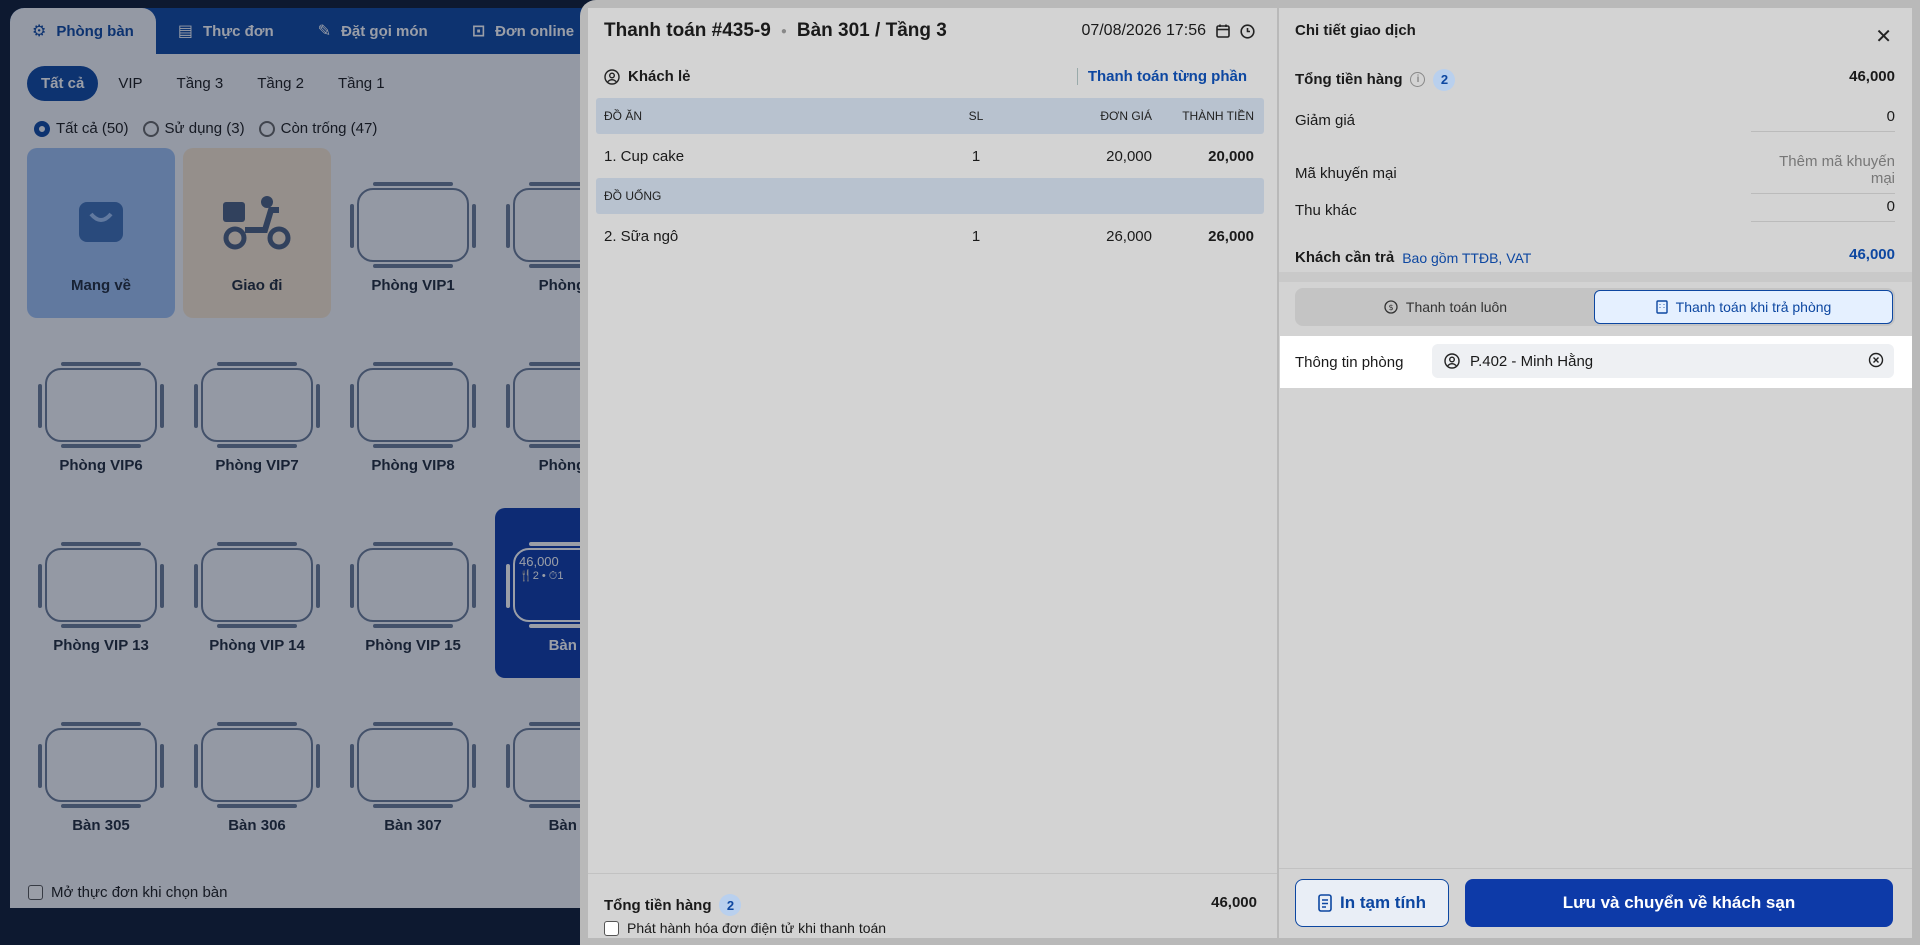 This screenshot has width=1920, height=945. I want to click on pay-now-option: $ Thanh toán luôn, so click(1445, 307).